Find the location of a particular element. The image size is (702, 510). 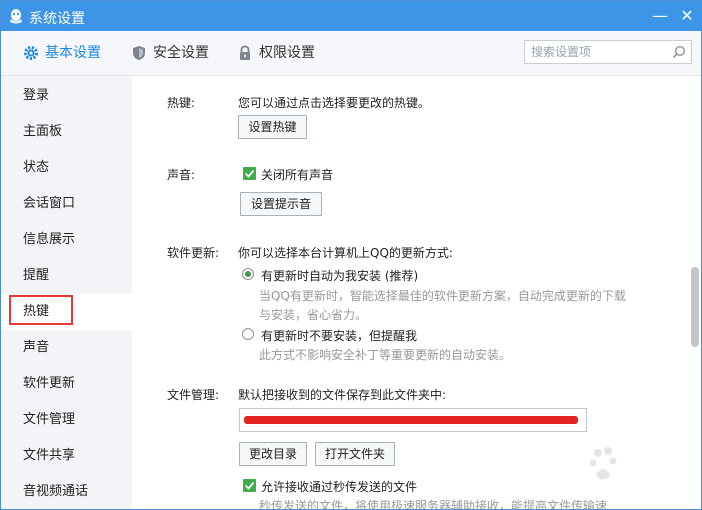

sidebar-item-label: 软件更新 is located at coordinates (49, 383).